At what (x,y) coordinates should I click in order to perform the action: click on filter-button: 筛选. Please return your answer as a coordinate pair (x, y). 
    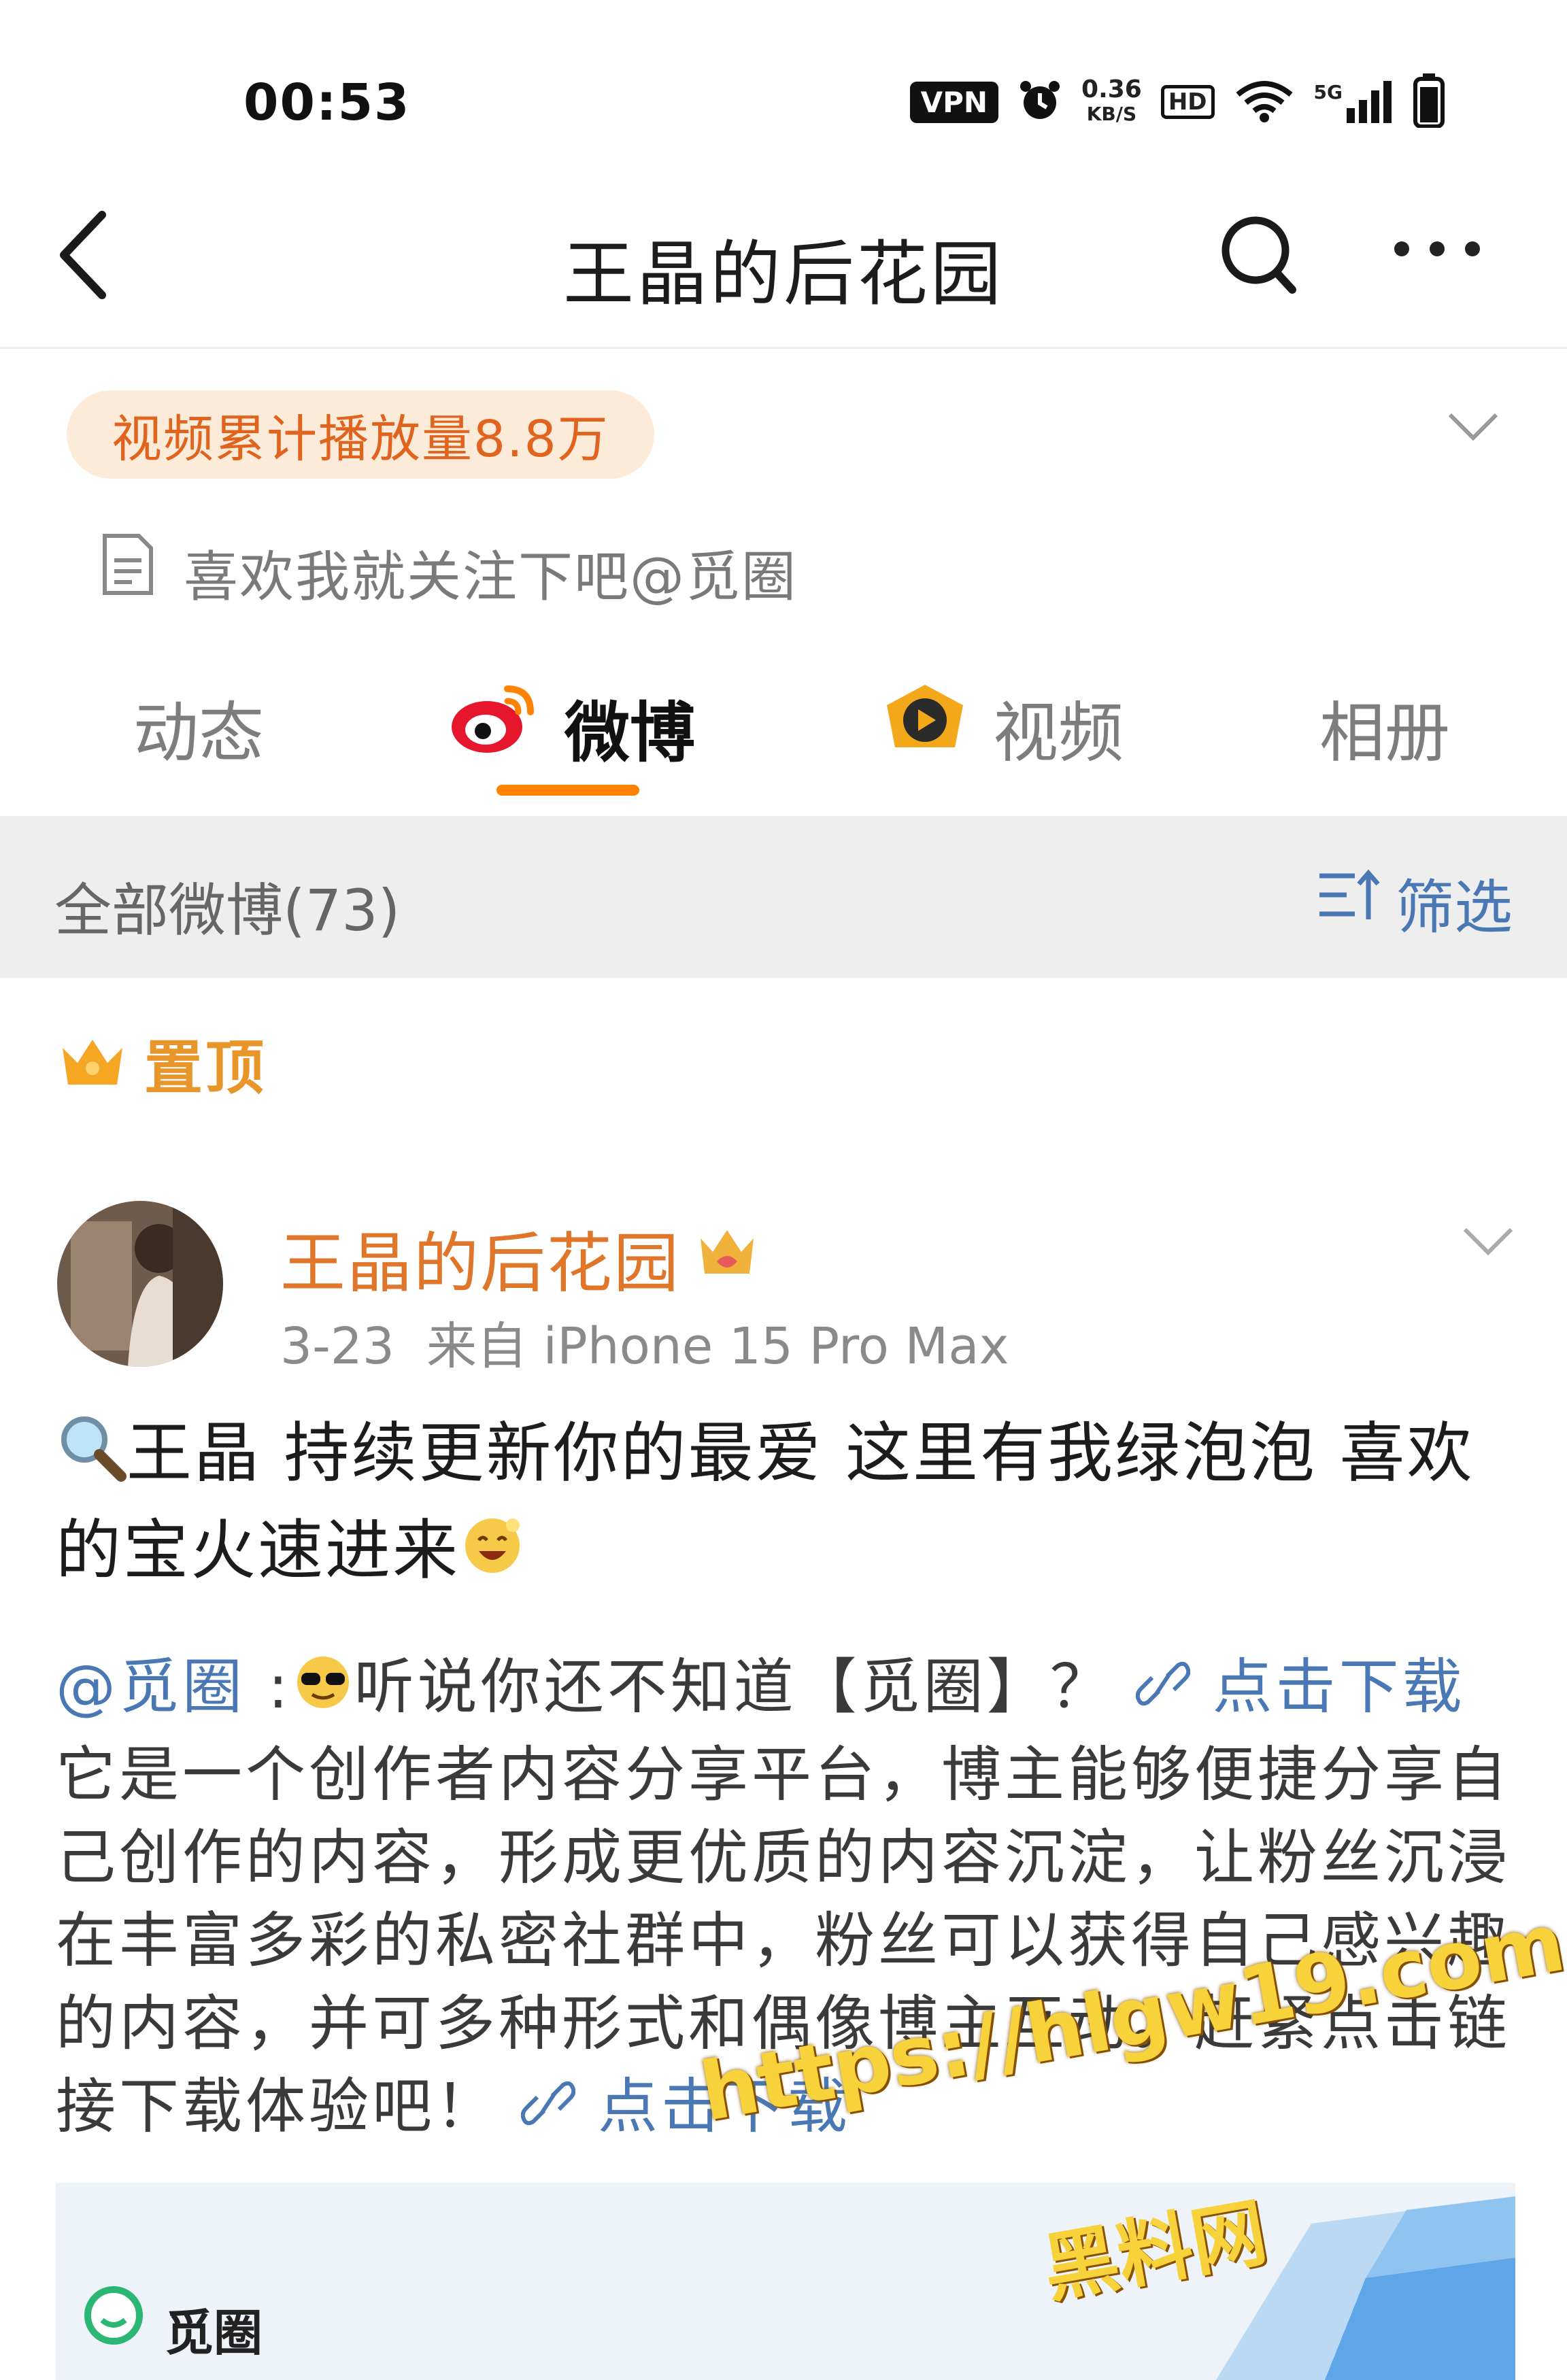
    Looking at the image, I should click on (1415, 903).